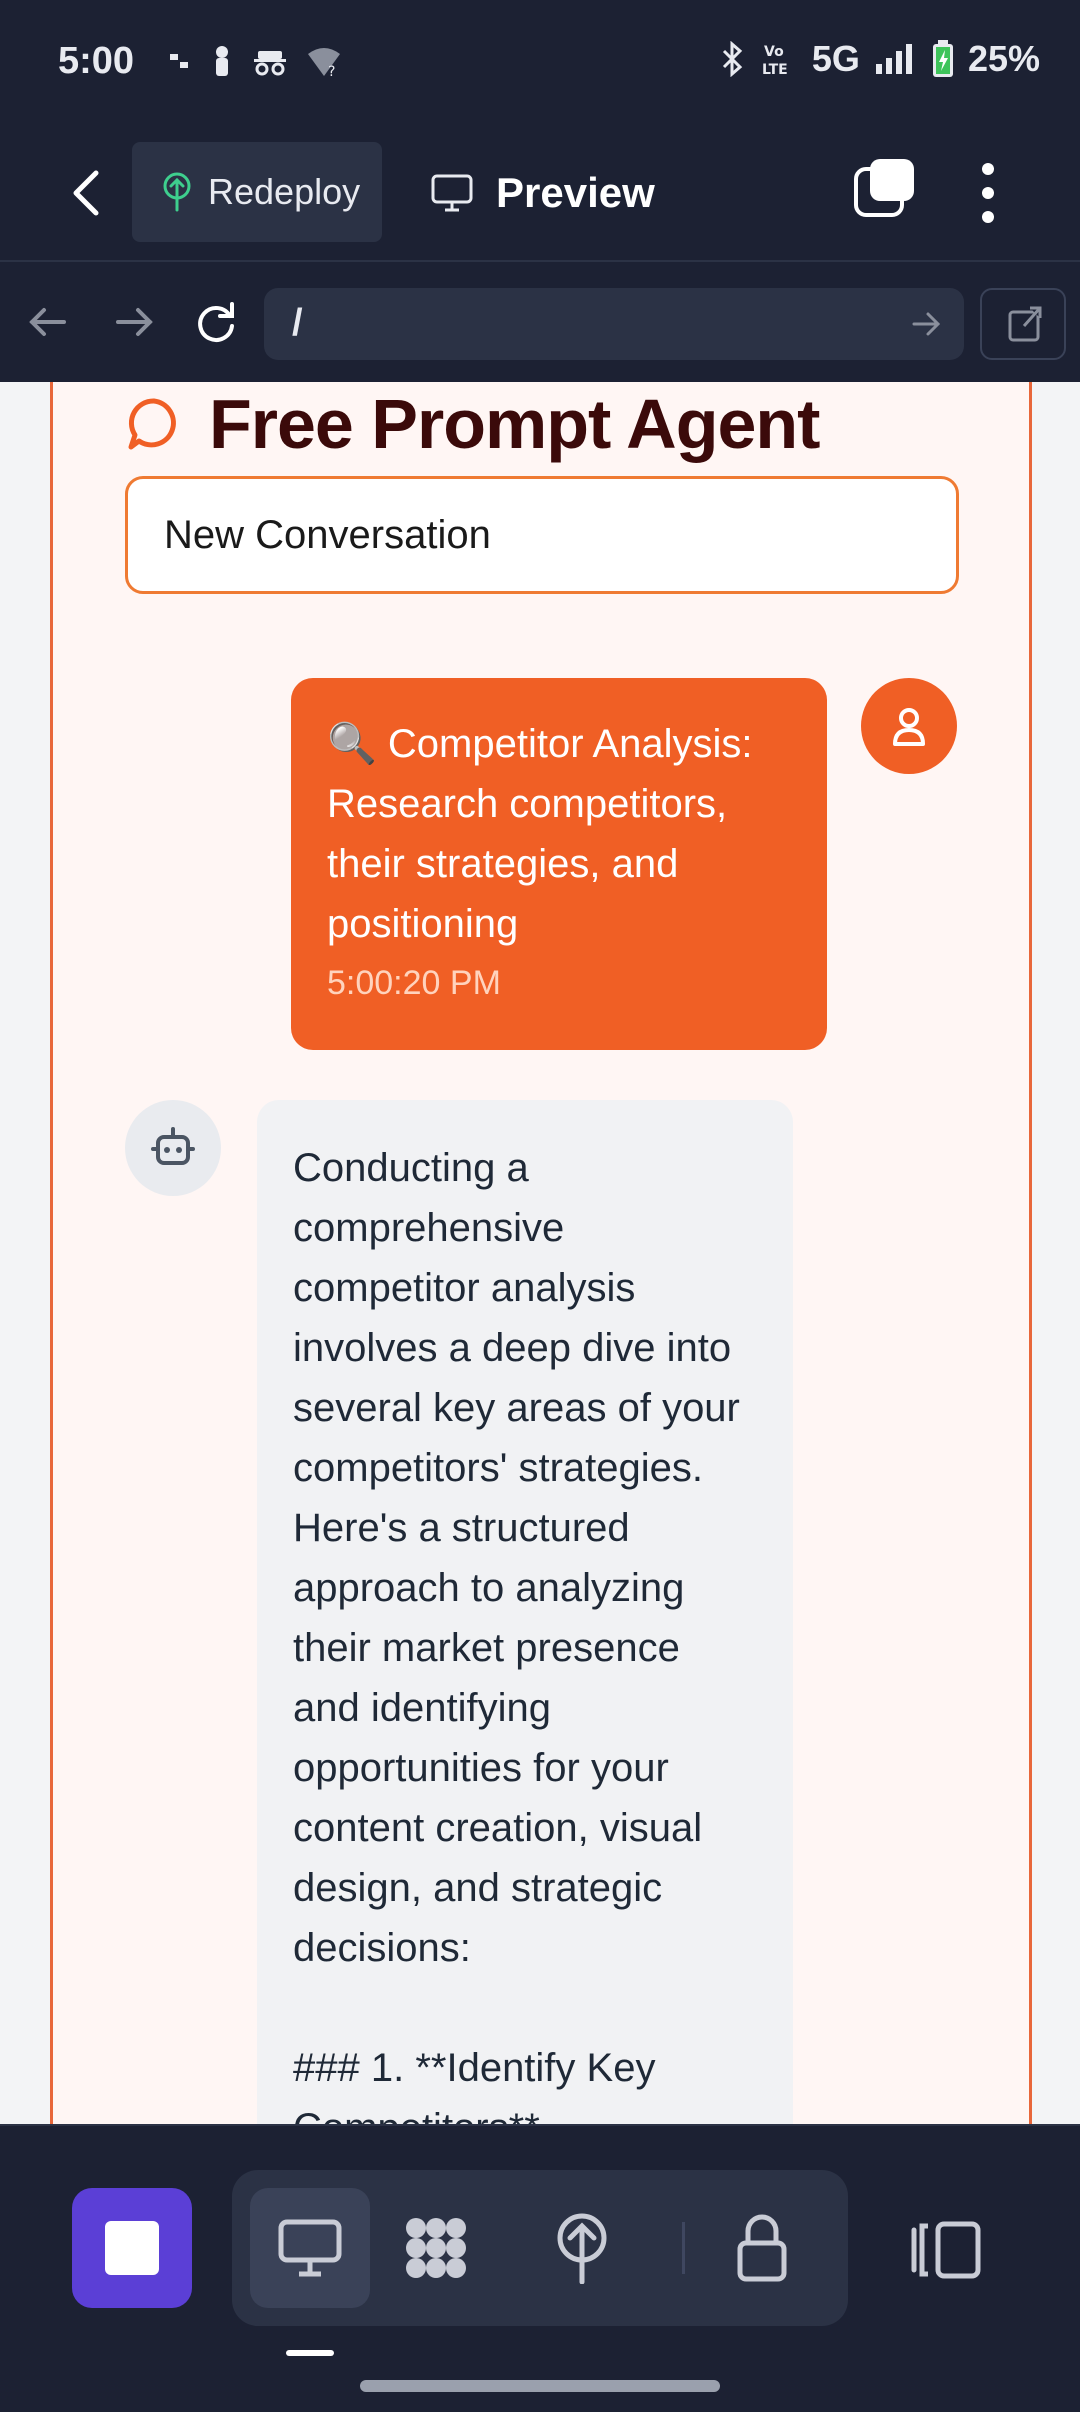  Describe the element at coordinates (87, 193) in the screenshot. I see `back-arrow-icon` at that location.